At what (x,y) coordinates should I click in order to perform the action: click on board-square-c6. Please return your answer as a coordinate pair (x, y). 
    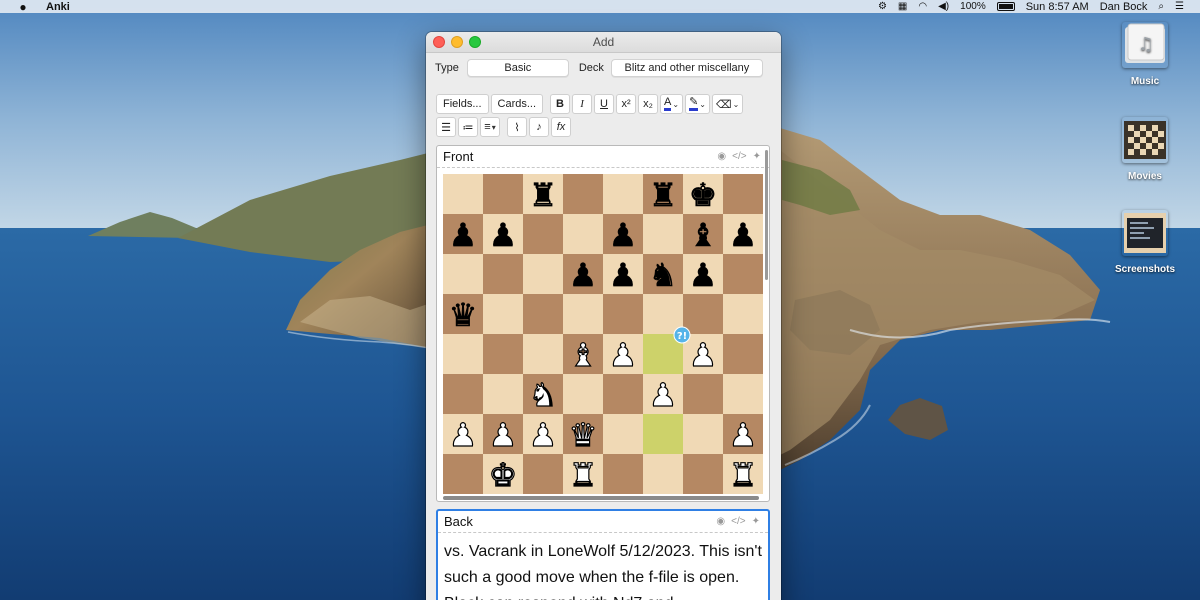
    Looking at the image, I should click on (543, 274).